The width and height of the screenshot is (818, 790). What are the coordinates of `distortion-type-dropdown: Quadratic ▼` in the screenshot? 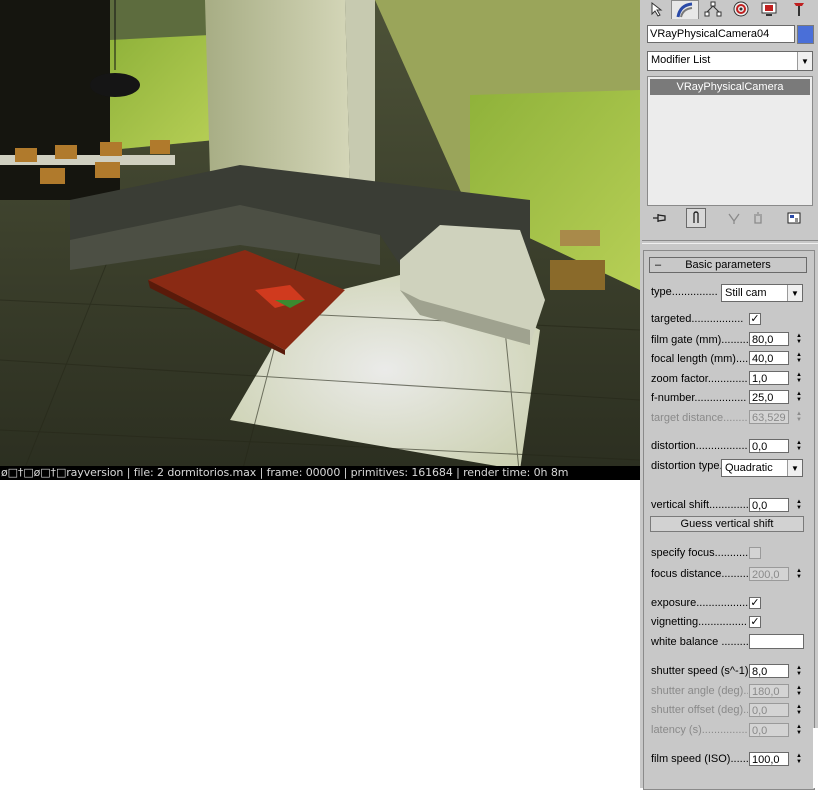 It's located at (762, 468).